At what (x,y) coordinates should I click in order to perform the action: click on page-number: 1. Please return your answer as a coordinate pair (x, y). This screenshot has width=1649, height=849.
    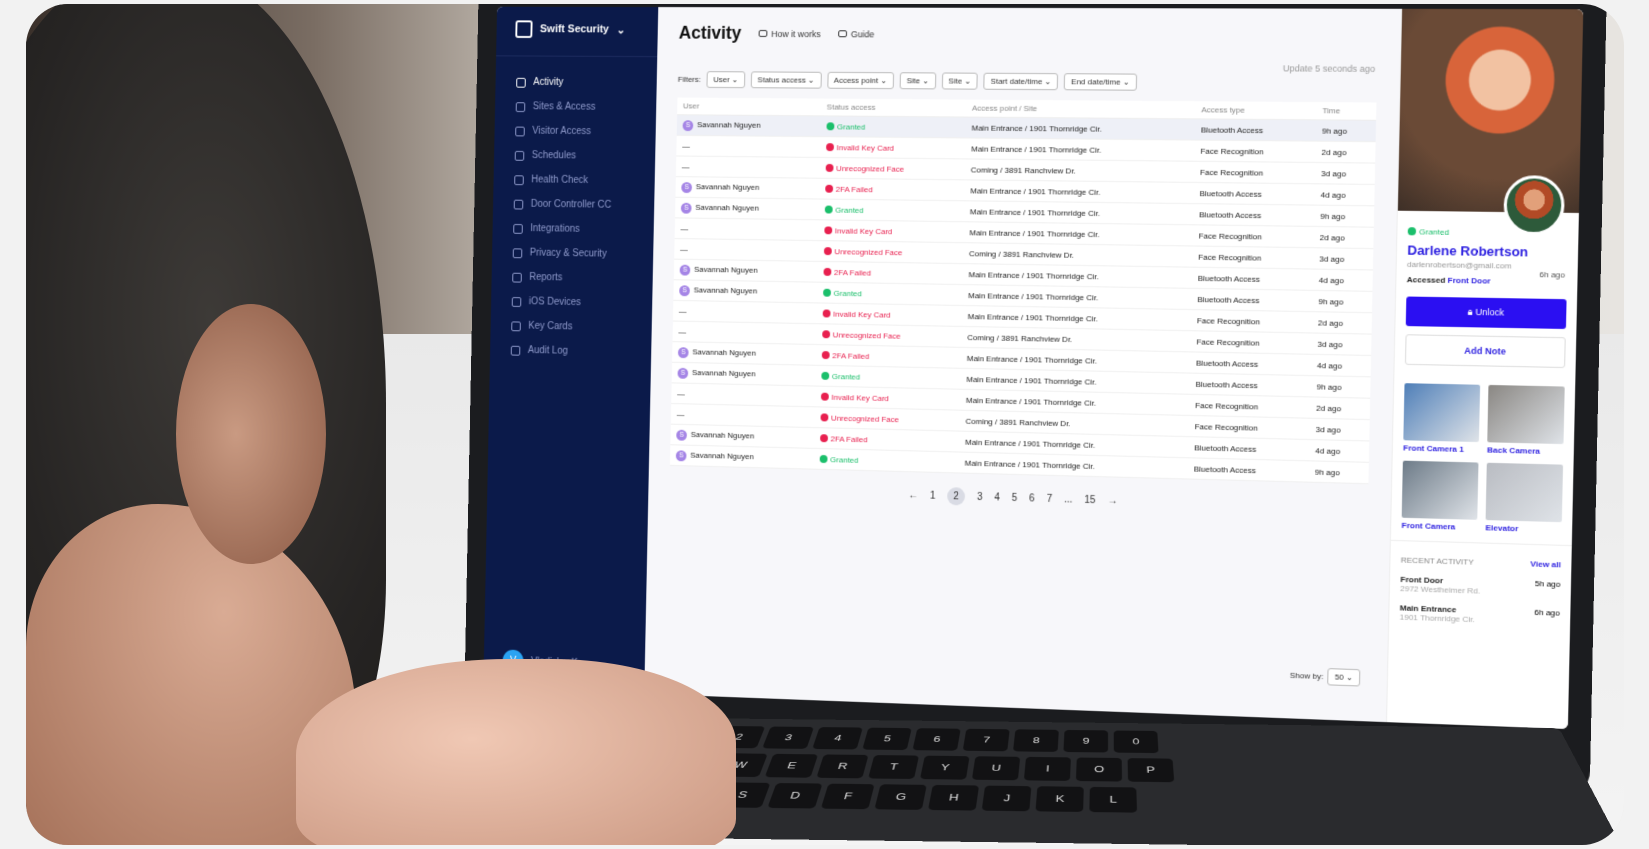
    Looking at the image, I should click on (933, 495).